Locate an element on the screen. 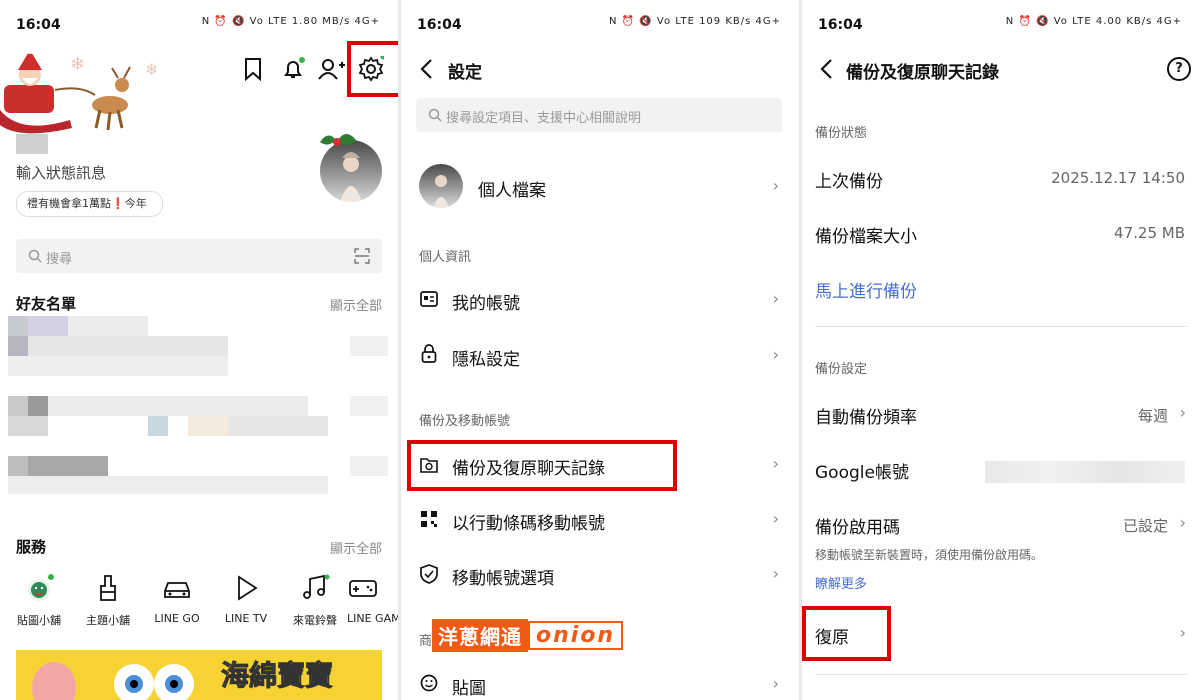 This screenshot has width=1200, height=700. onion-watermark: 洋蔥網通 onion is located at coordinates (528, 635).